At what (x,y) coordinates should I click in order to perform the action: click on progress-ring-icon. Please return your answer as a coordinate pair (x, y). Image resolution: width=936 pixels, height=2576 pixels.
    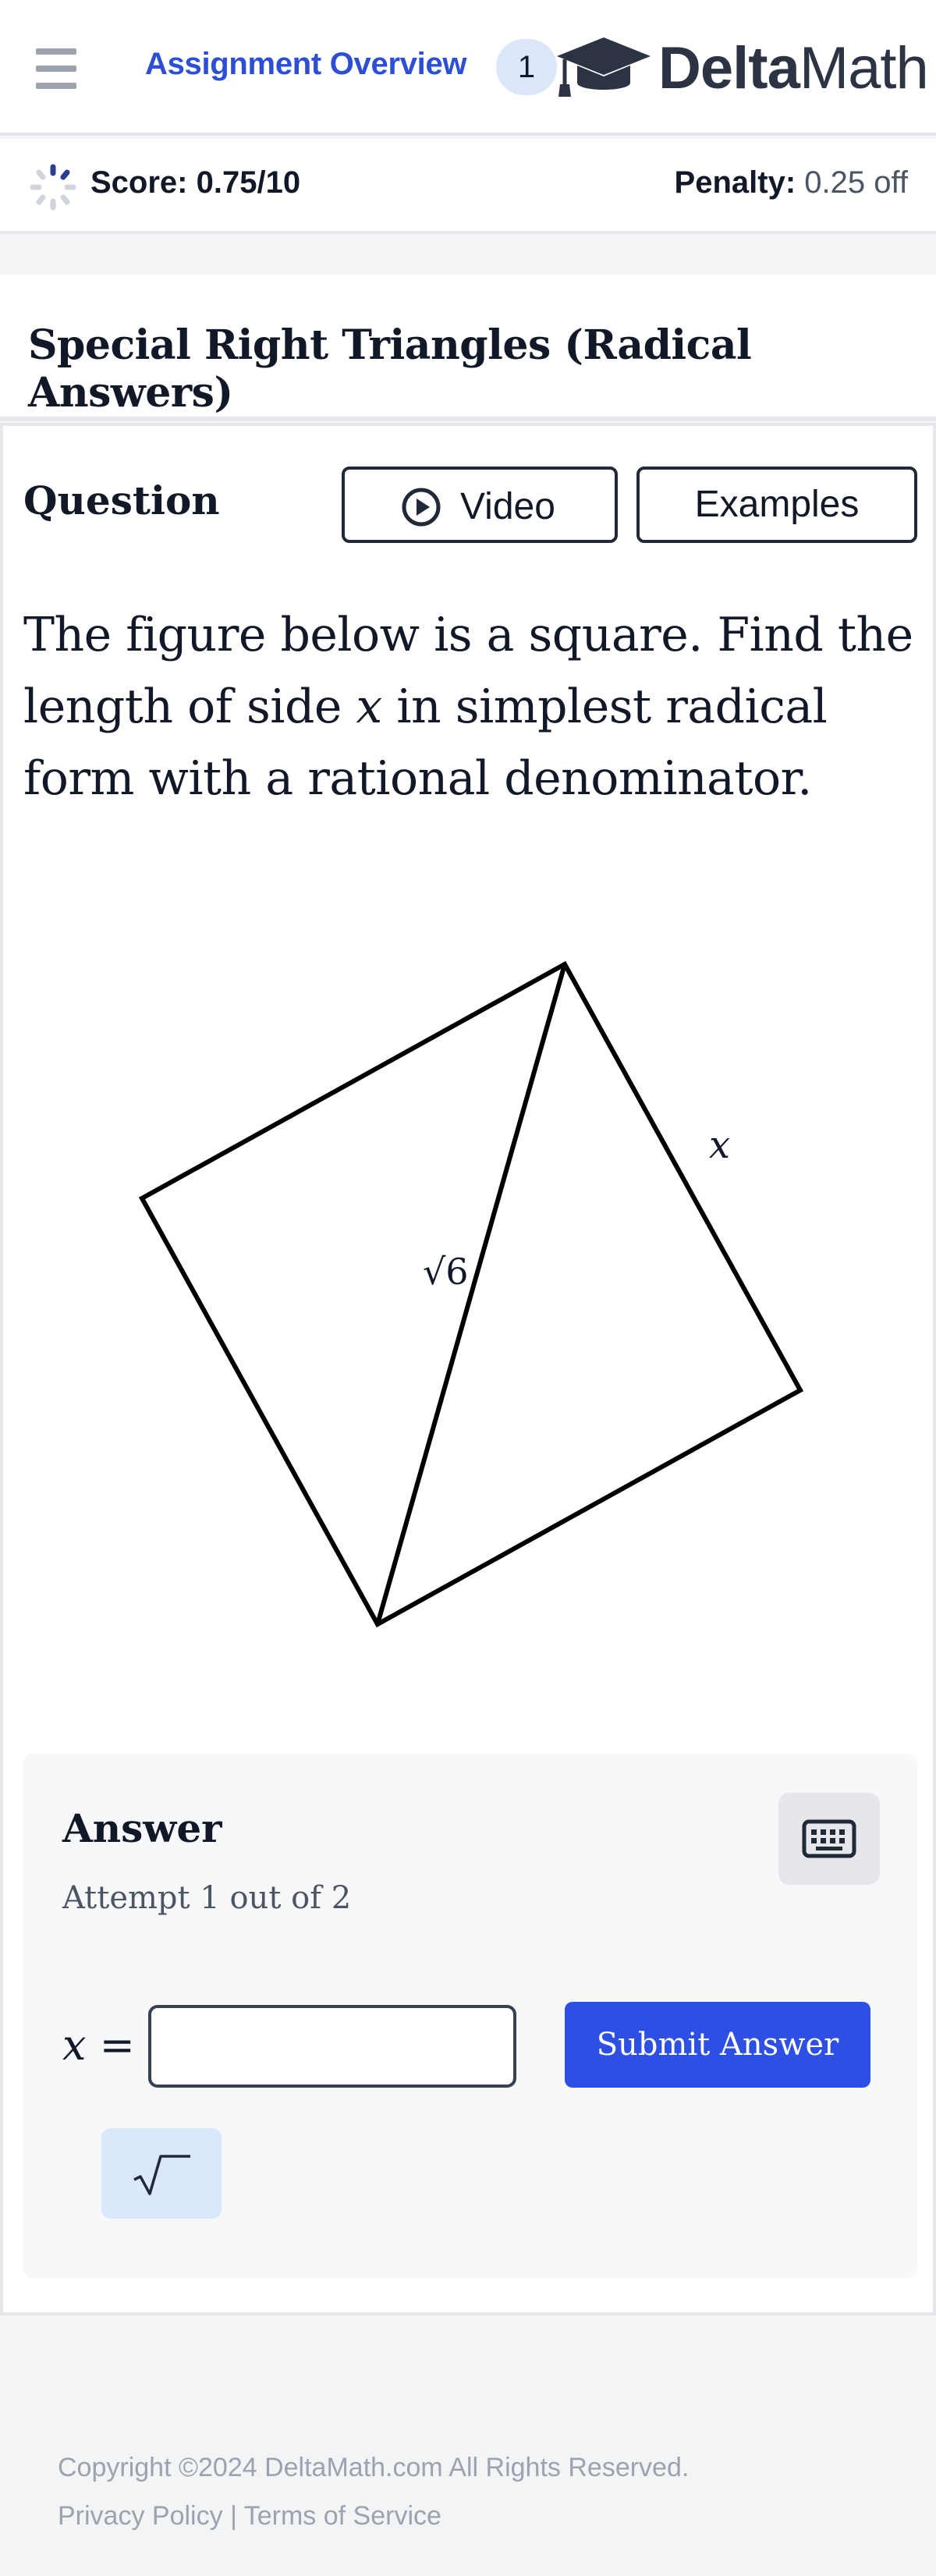
    Looking at the image, I should click on (53, 187).